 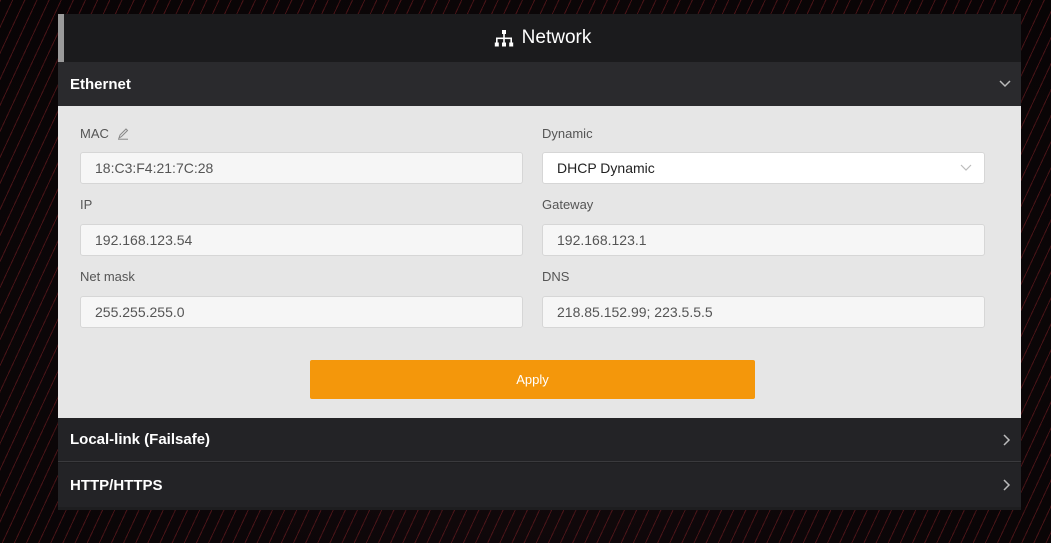 I want to click on dynamic-select-value: DHCP Dynamic, so click(x=606, y=168).